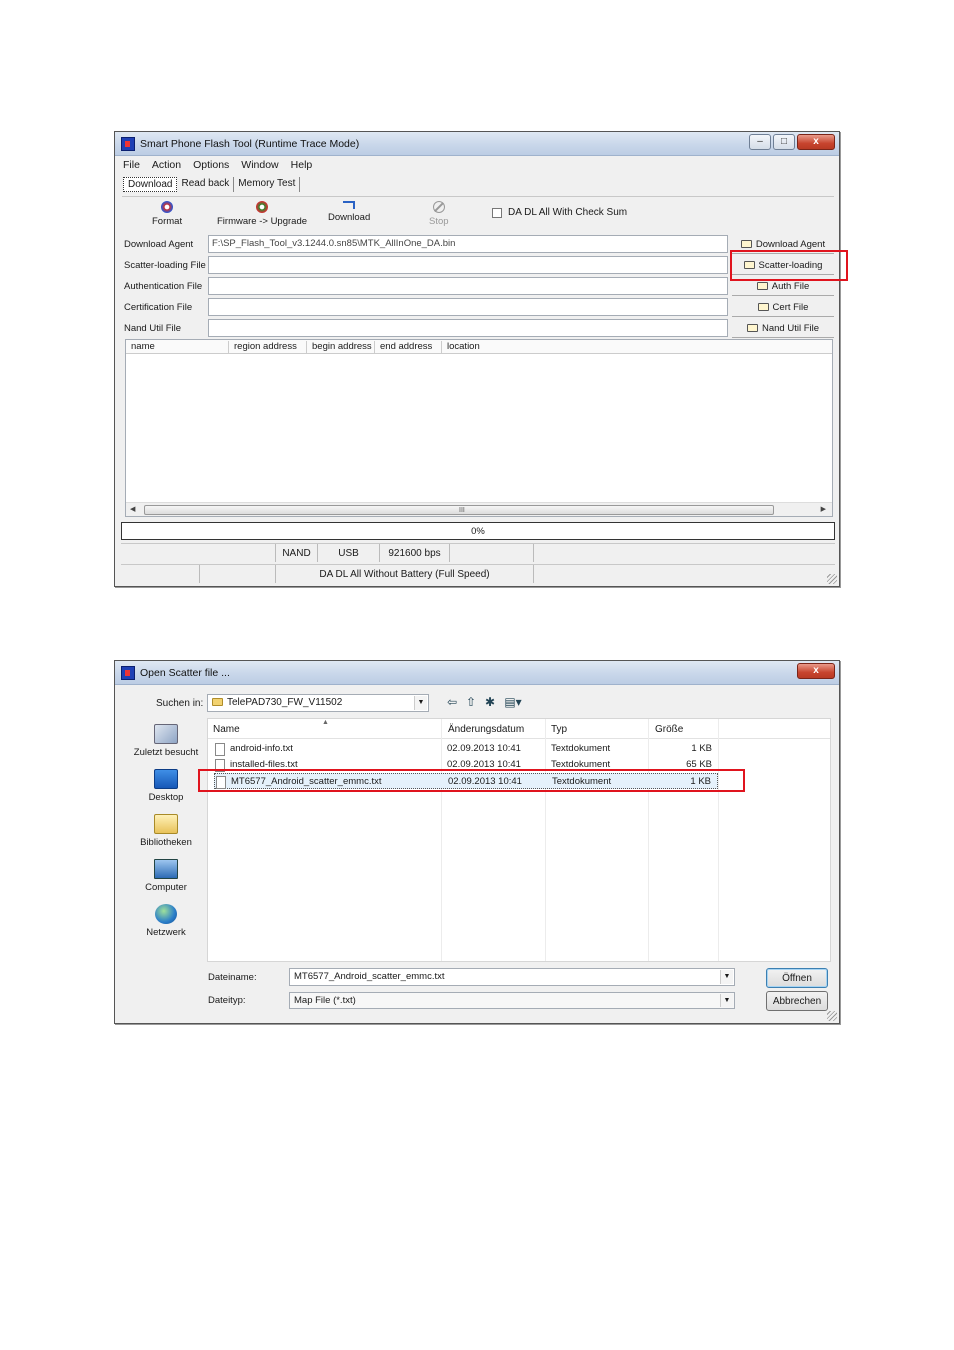 The image size is (954, 1350). I want to click on col-name: name, so click(177, 347).